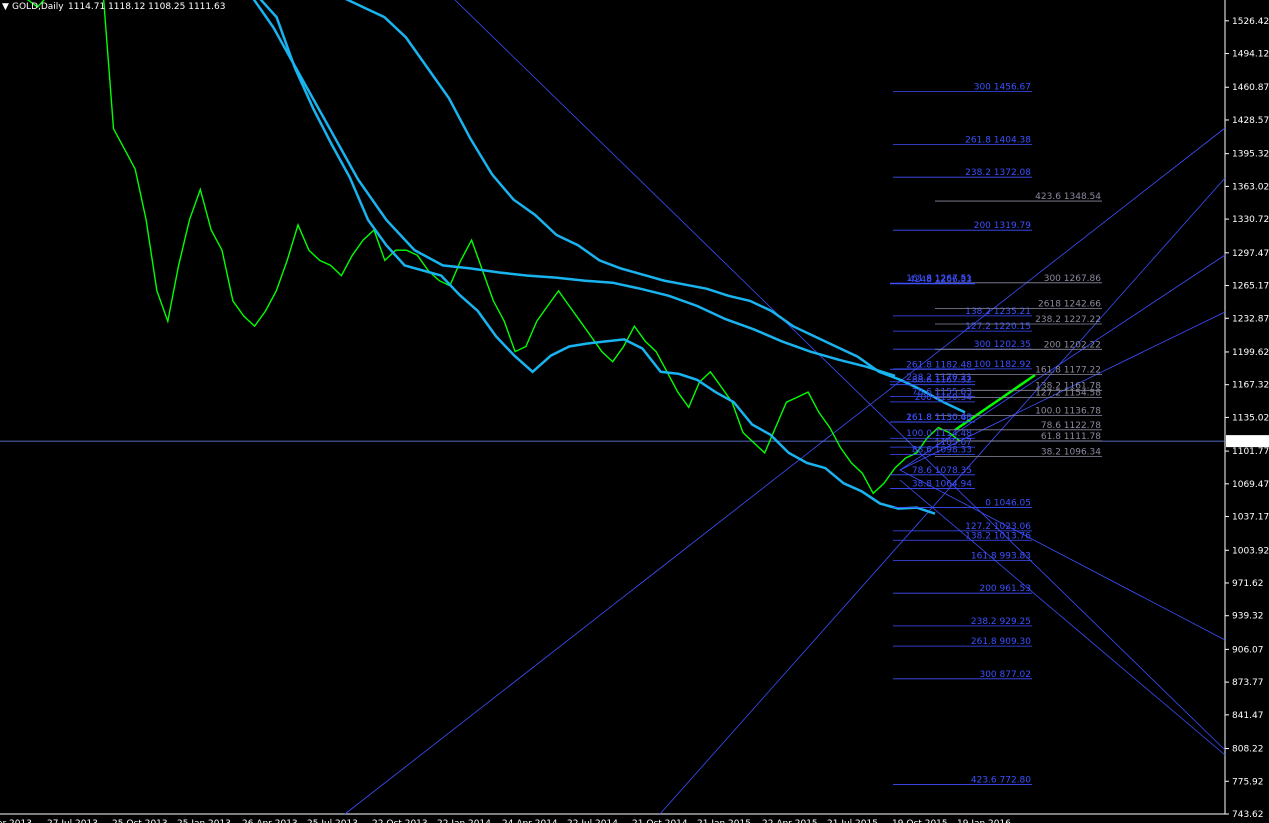  What do you see at coordinates (1250, 187) in the screenshot?
I see `y-tick-label-5: 1363.02` at bounding box center [1250, 187].